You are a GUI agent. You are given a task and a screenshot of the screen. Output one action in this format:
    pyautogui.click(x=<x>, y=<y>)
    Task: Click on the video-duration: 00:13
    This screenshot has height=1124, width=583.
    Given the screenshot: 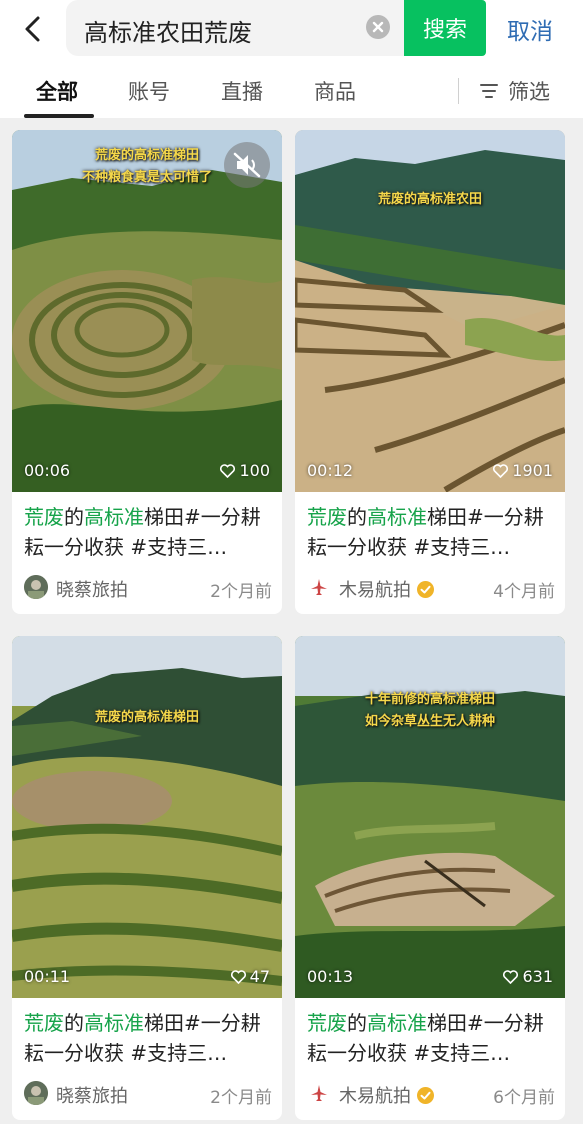 What is the action you would take?
    pyautogui.click(x=330, y=976)
    